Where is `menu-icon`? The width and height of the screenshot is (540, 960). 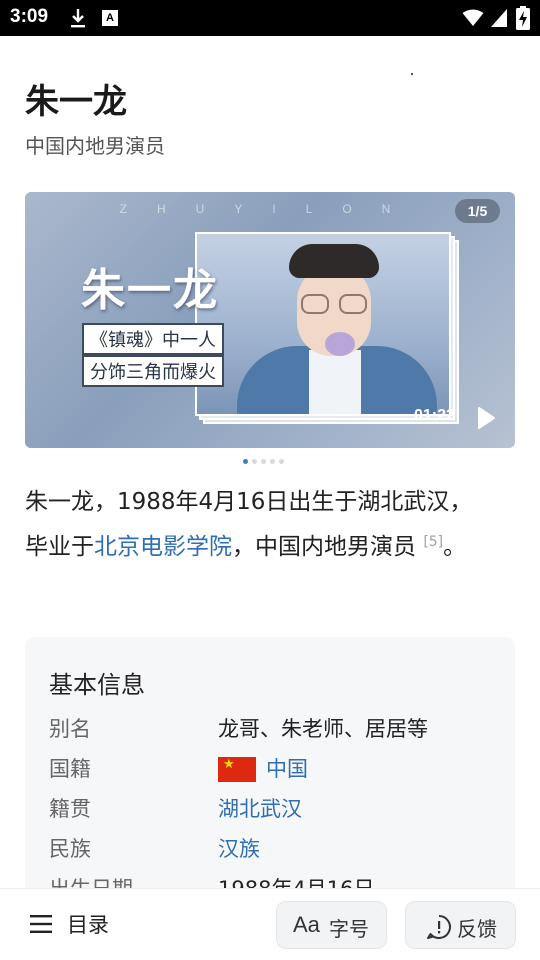
menu-icon is located at coordinates (41, 924).